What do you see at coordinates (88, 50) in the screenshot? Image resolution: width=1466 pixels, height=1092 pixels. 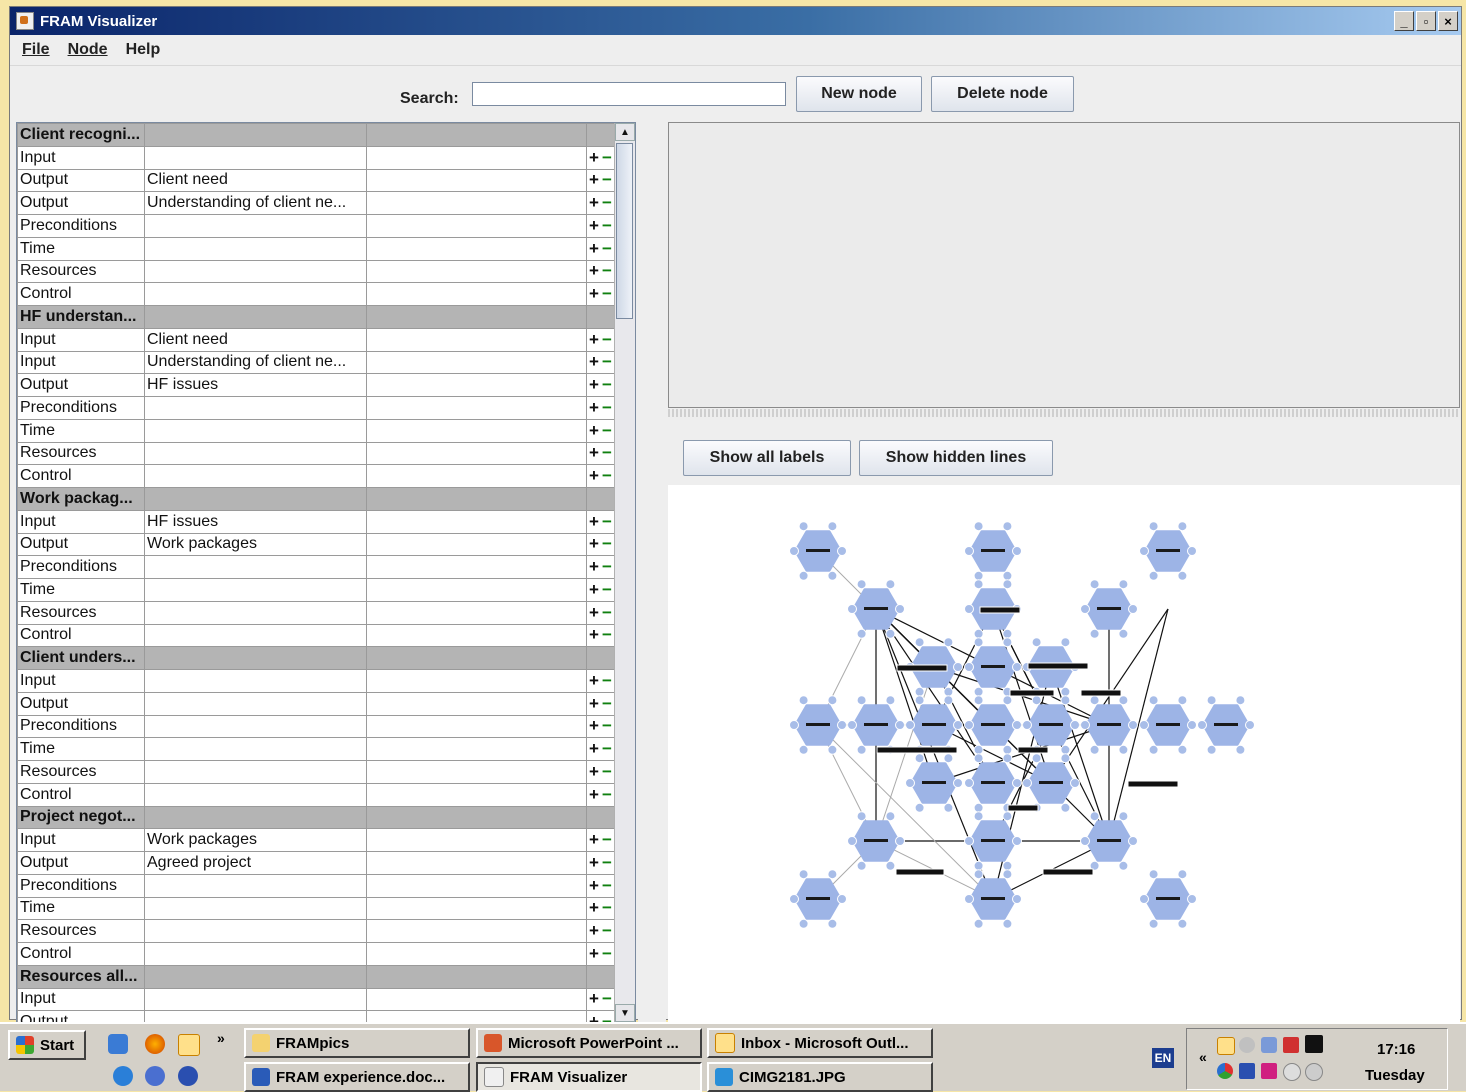 I see `menu-node: Node` at bounding box center [88, 50].